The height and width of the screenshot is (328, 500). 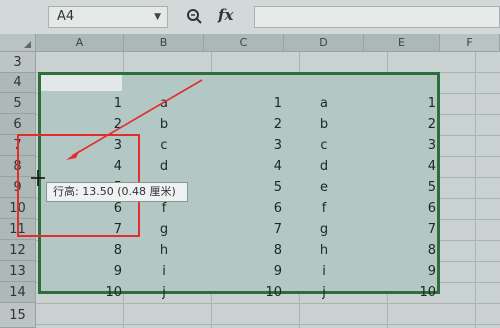 I want to click on row-resize-cursor-icon, so click(x=38, y=178).